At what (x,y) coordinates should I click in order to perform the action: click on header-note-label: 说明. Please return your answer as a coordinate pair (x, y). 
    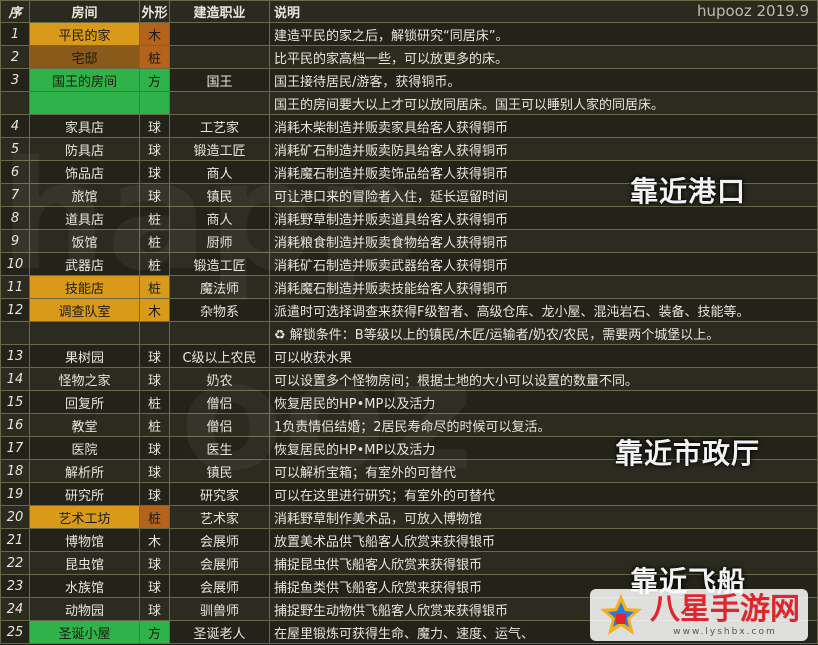
    Looking at the image, I should click on (287, 13).